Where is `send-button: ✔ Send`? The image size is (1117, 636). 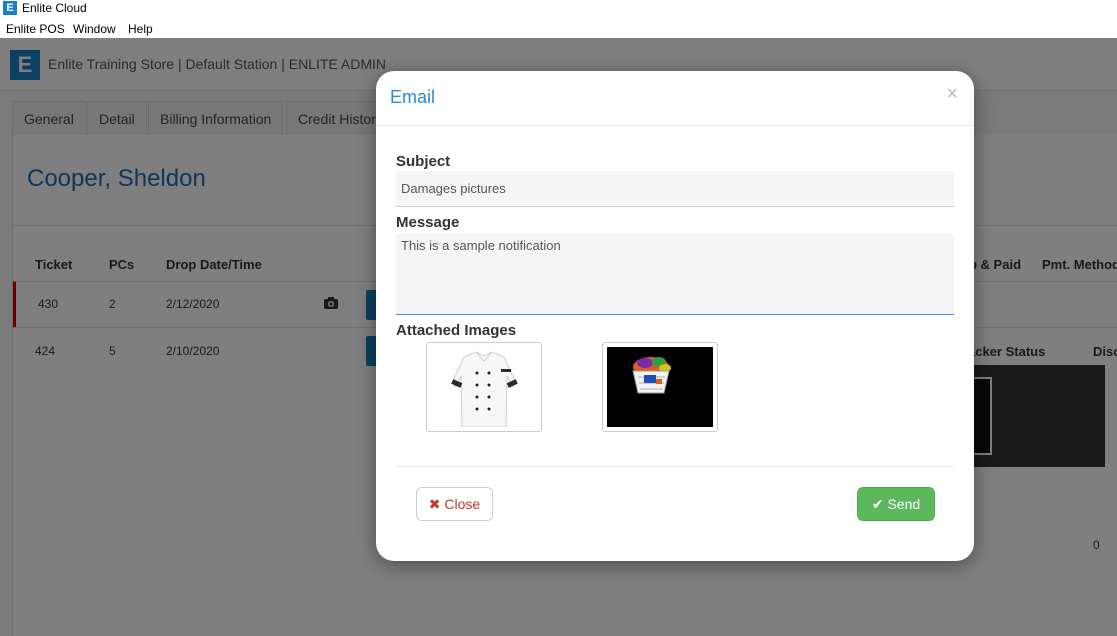 send-button: ✔ Send is located at coordinates (896, 504).